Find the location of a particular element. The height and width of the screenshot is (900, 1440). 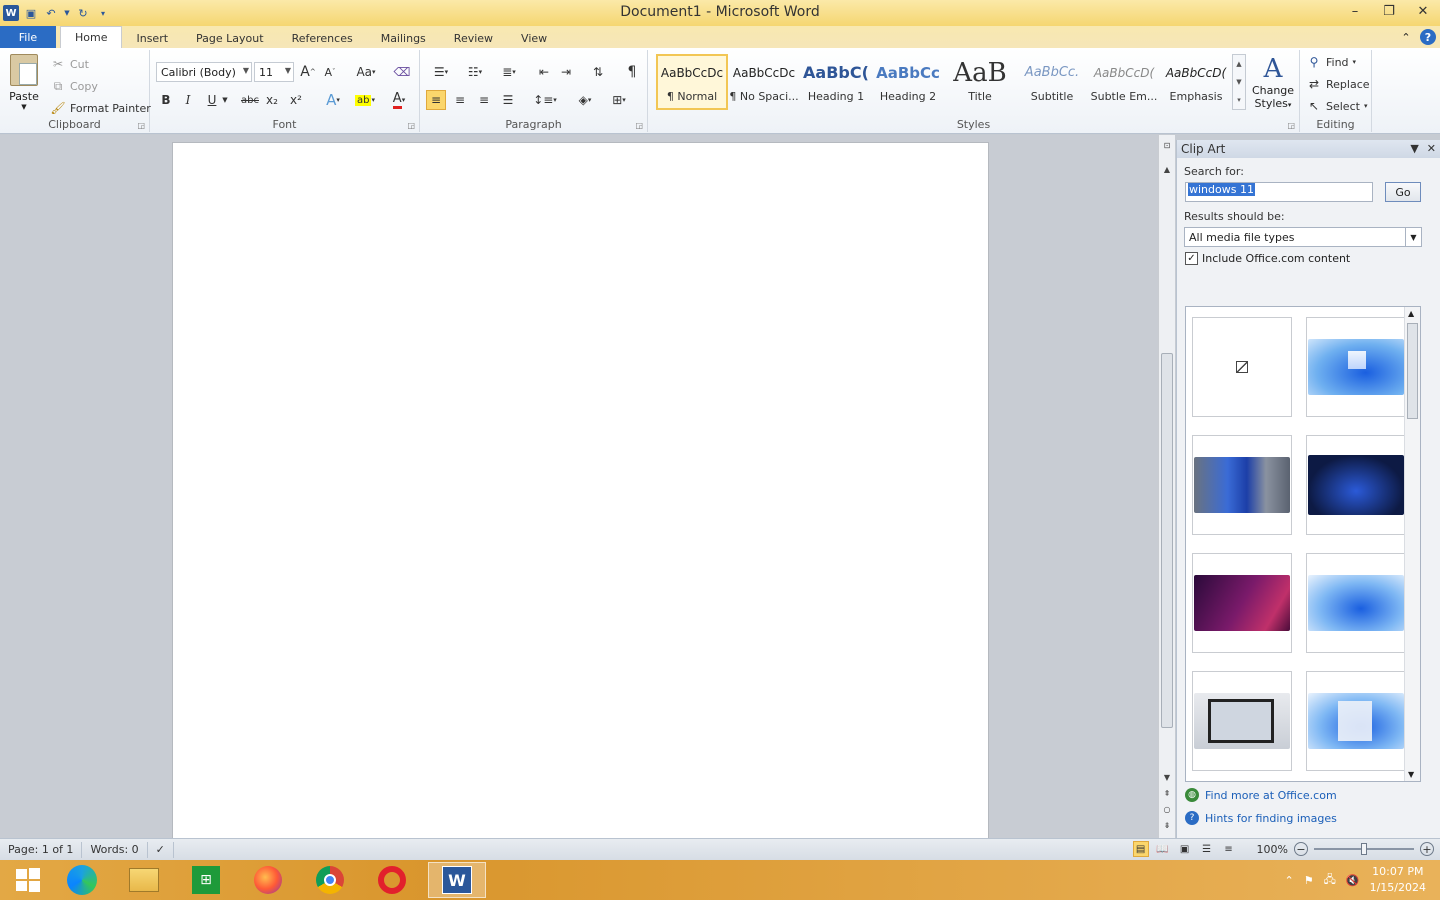

flag-icon: ⚑ is located at coordinates (1309, 880).